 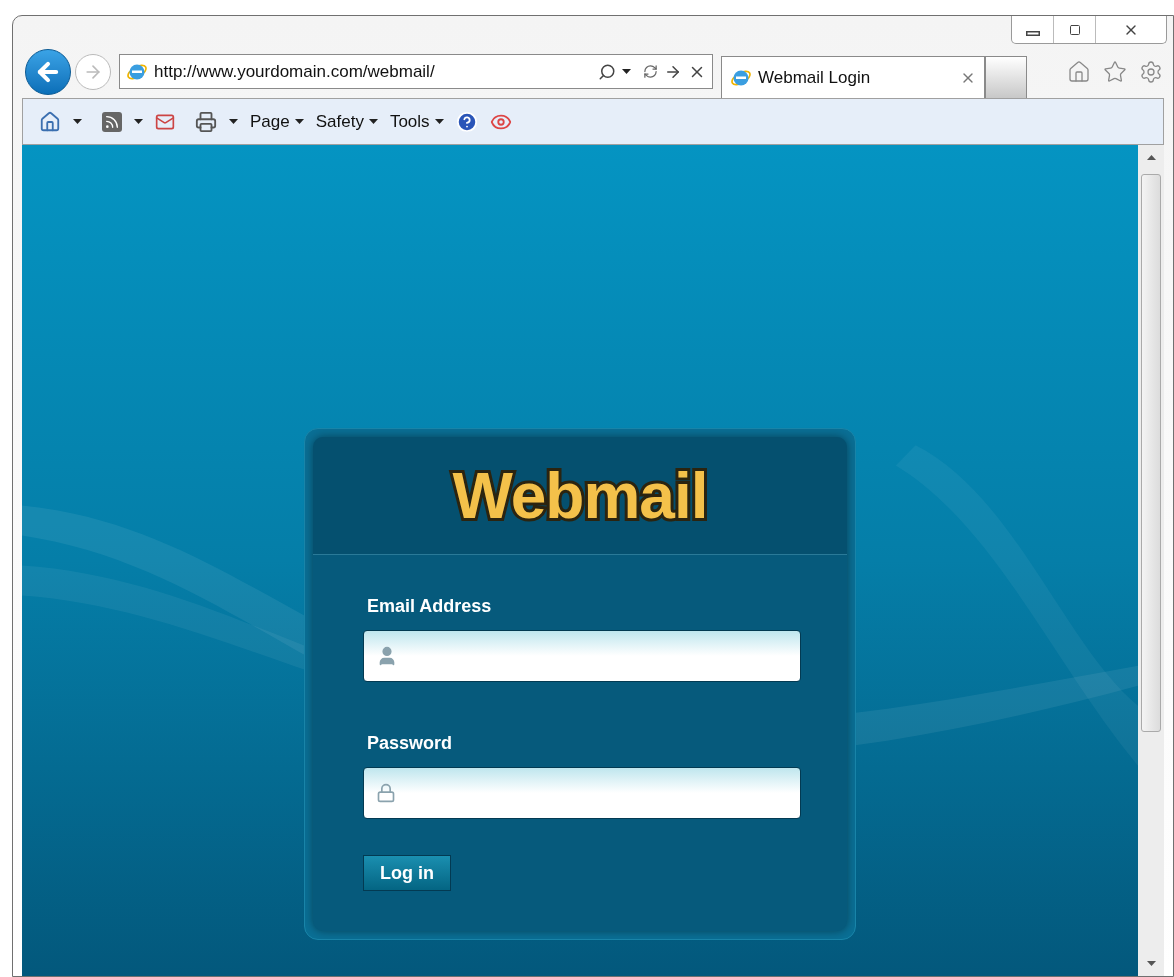 What do you see at coordinates (1151, 157) in the screenshot?
I see `scroll-up-icon` at bounding box center [1151, 157].